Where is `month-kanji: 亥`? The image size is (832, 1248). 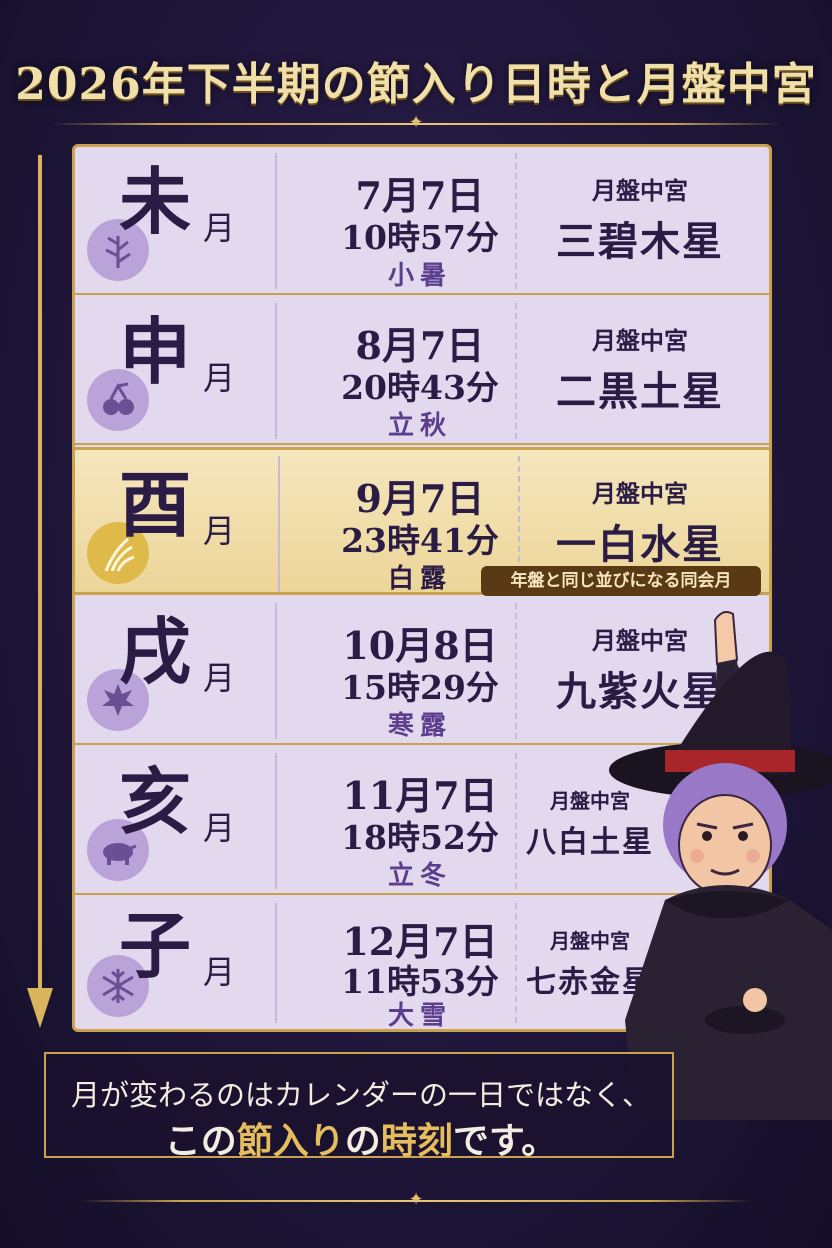 month-kanji: 亥 is located at coordinates (155, 801).